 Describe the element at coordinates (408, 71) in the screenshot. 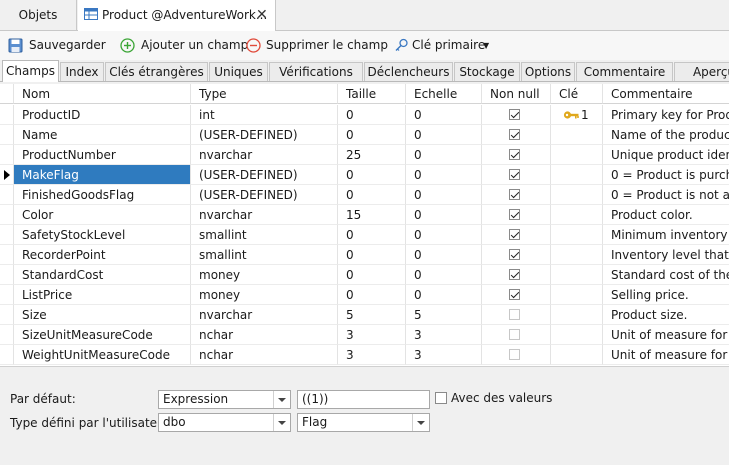

I see `tab-declencheurs: Déclencheurs` at that location.